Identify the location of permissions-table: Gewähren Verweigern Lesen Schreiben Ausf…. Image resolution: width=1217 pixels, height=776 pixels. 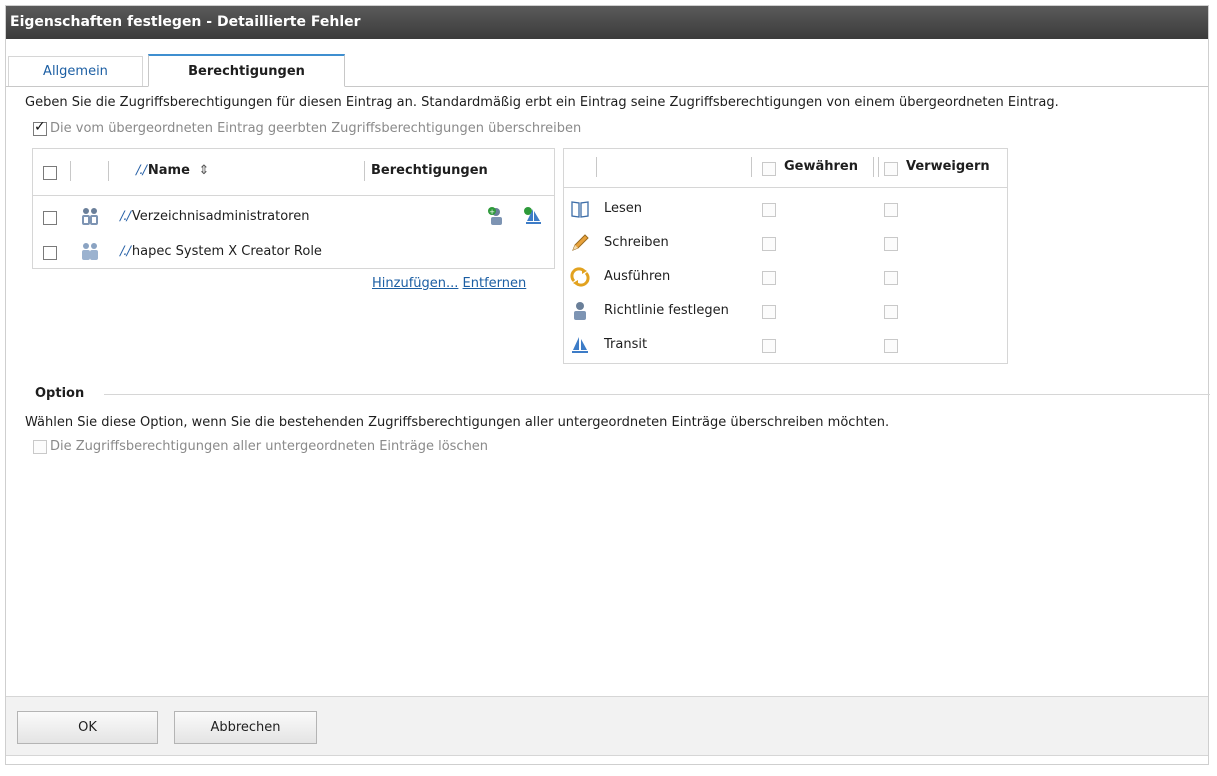
(785, 256).